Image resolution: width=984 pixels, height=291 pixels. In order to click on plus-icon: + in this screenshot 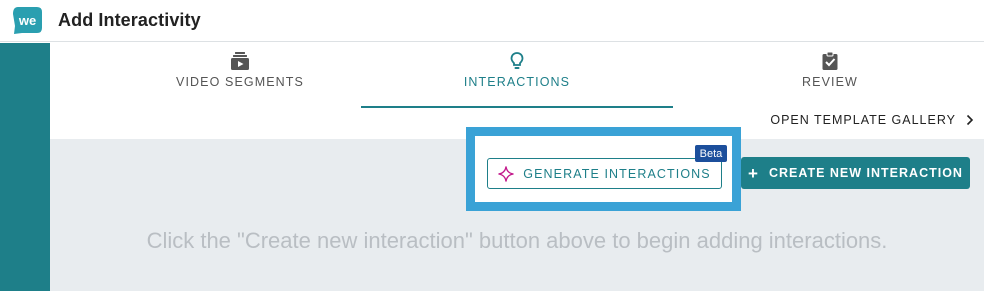, I will do `click(753, 173)`.